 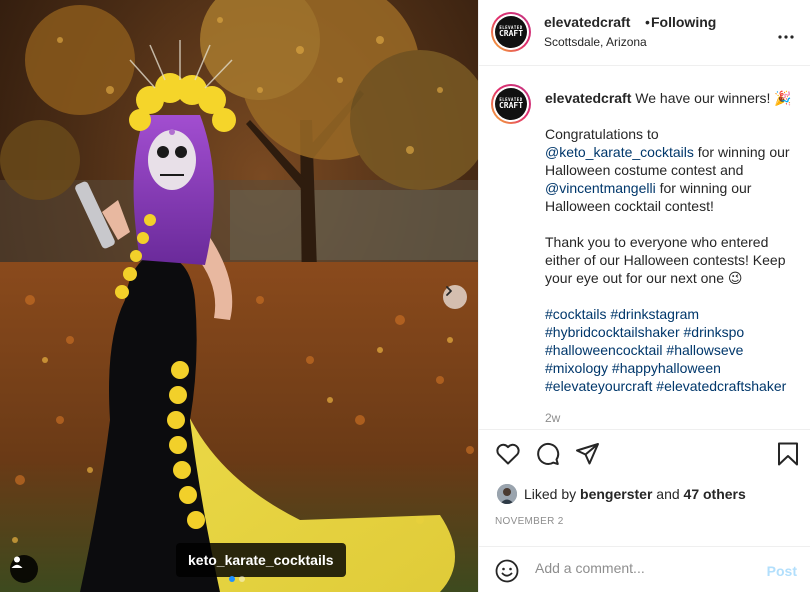 What do you see at coordinates (600, 188) in the screenshot?
I see `mention-link: @vincentmangelli` at bounding box center [600, 188].